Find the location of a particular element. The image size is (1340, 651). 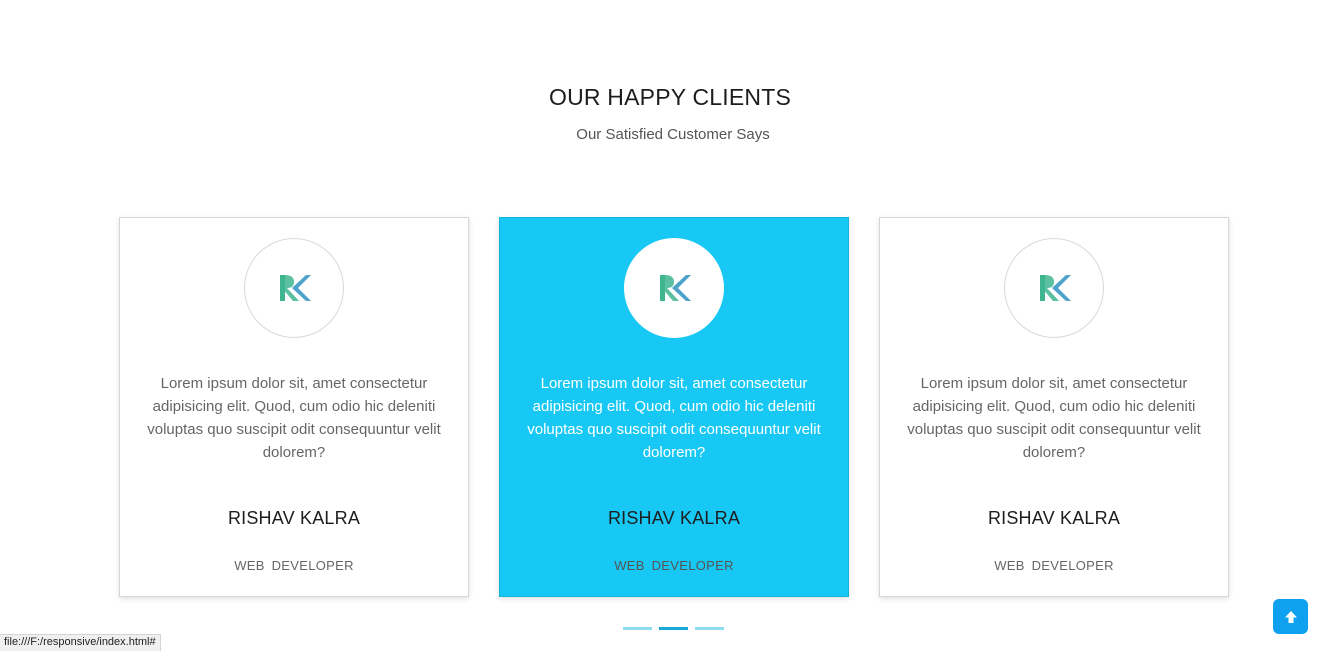

arrow-up-icon is located at coordinates (1290, 616).